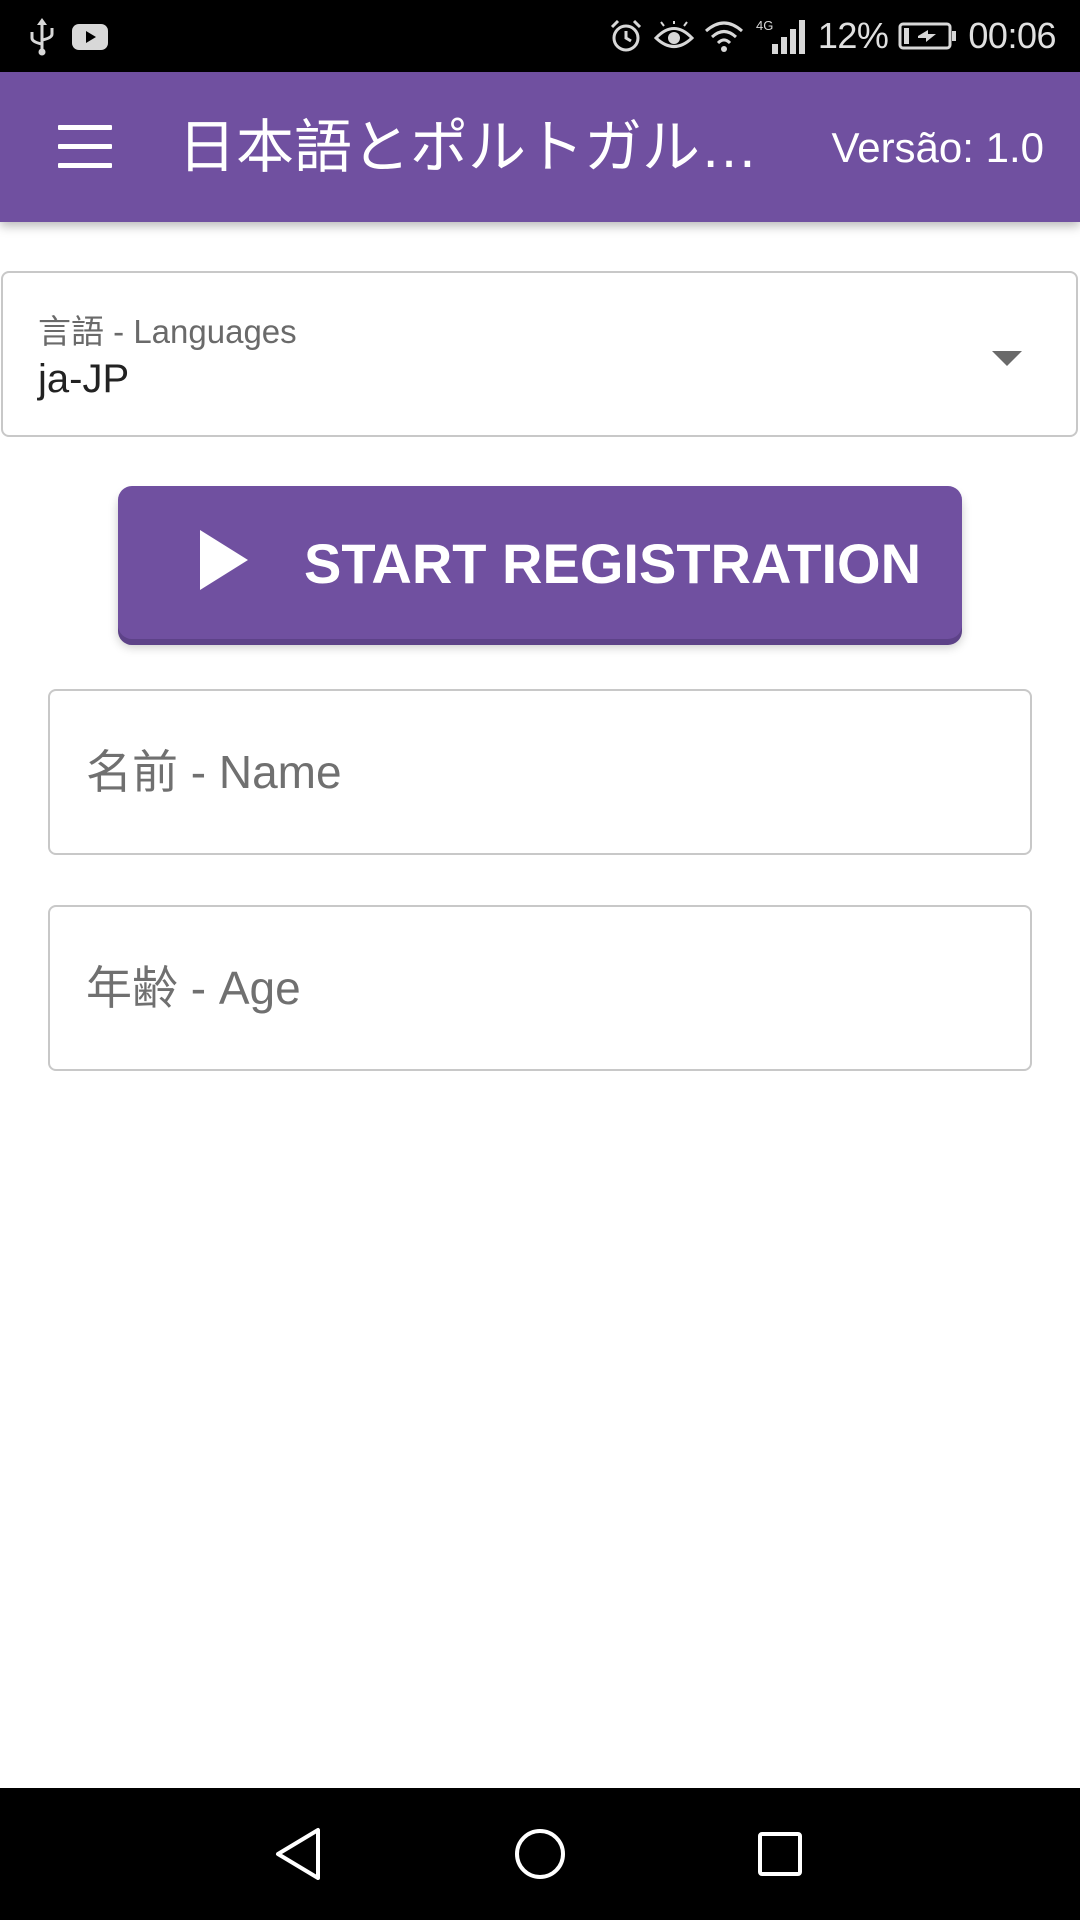 This screenshot has width=1080, height=1920. What do you see at coordinates (540, 36) in the screenshot?
I see `status-bar: 4G 12% 00:06` at bounding box center [540, 36].